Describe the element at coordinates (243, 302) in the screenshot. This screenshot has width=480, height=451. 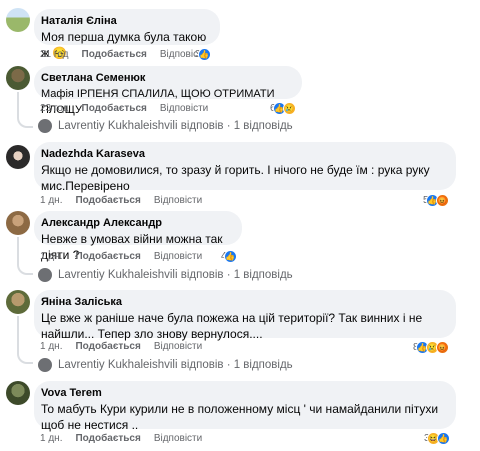
I see `comment-author: Яніна Залiська` at that location.